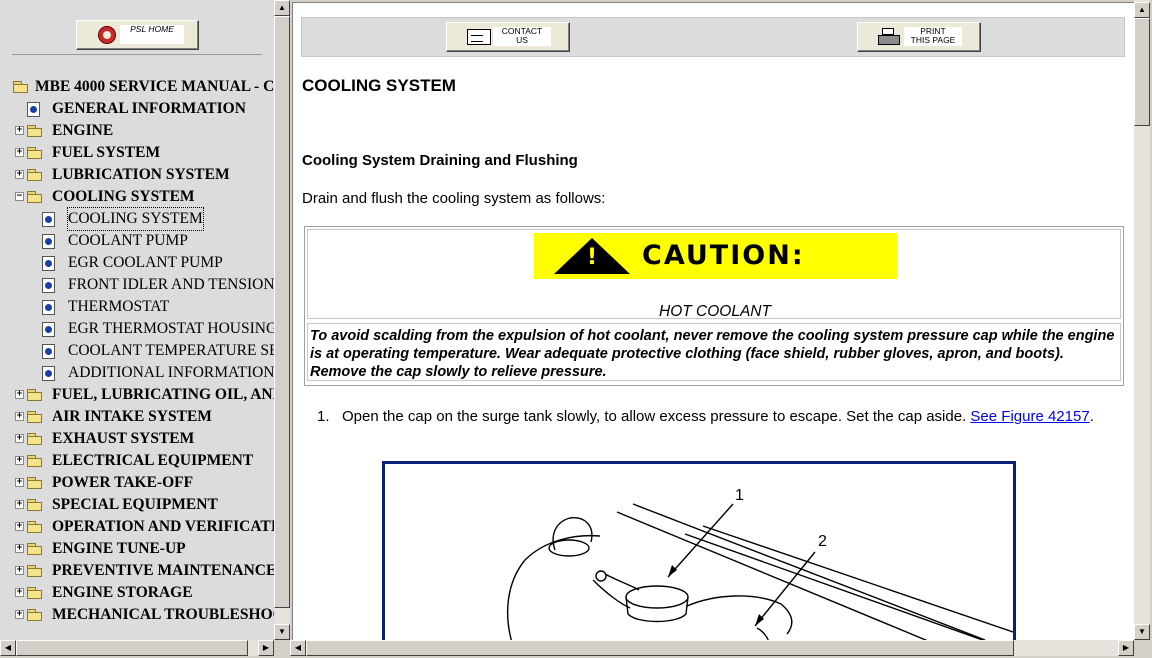  I want to click on content-horizontal-scrollbar: ◀ ▶, so click(712, 648).